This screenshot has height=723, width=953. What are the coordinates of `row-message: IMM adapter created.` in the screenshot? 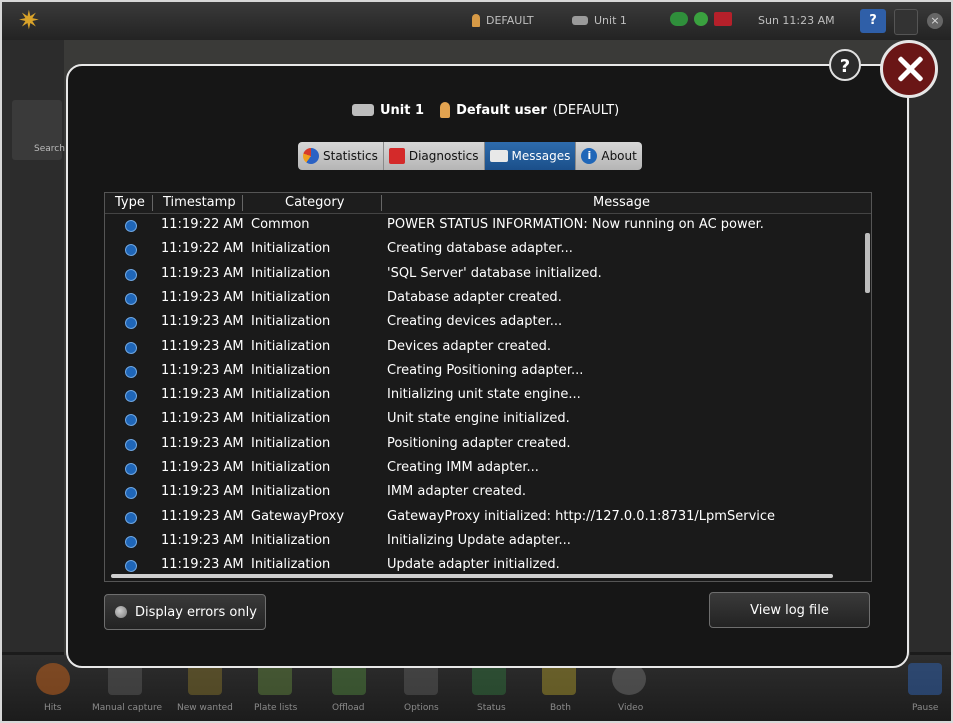 It's located at (457, 492).